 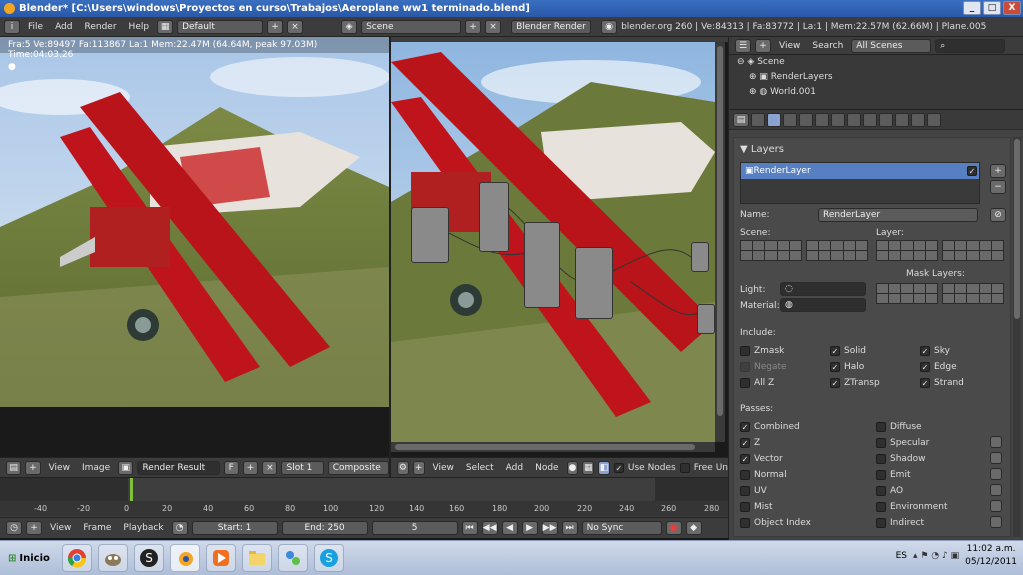 I want to click on timeline-menu-view: View, so click(x=60, y=528).